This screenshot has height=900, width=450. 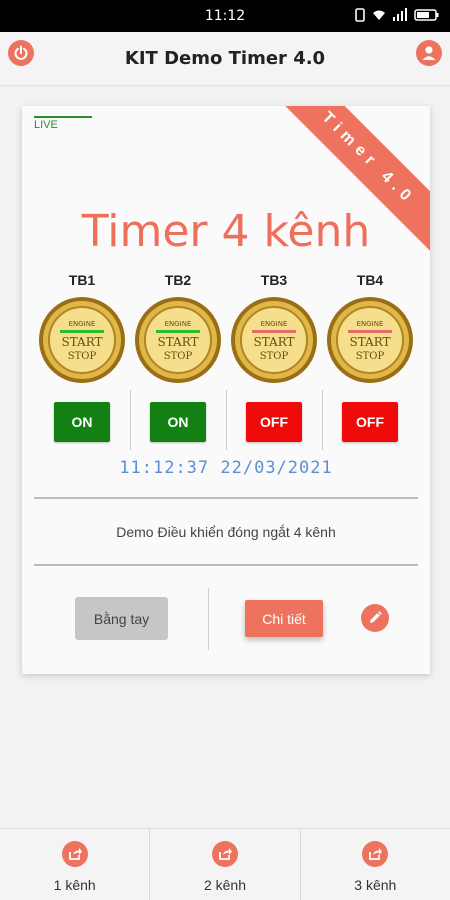 What do you see at coordinates (284, 618) in the screenshot?
I see `detail-button: Chi tiết` at bounding box center [284, 618].